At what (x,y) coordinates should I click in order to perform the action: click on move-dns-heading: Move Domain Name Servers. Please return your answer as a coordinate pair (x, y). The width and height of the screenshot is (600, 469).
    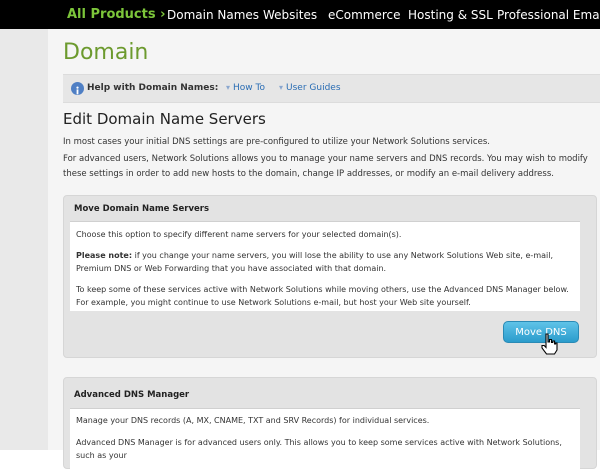
    Looking at the image, I should click on (142, 209).